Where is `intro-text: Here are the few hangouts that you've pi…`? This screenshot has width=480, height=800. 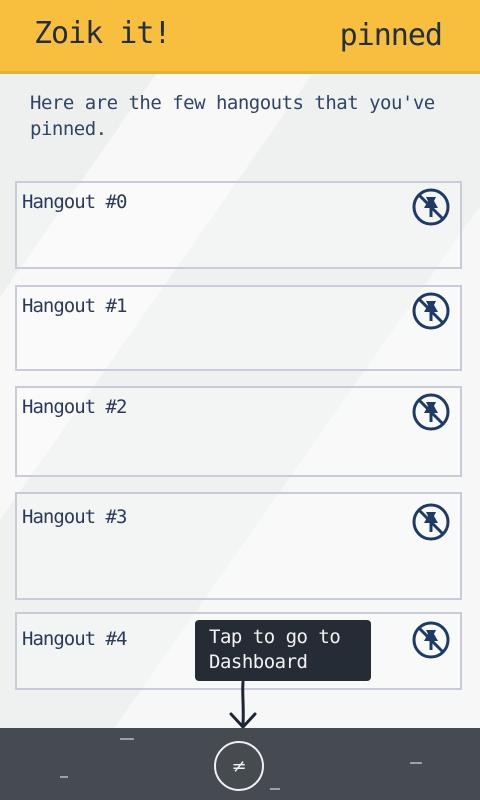
intro-text: Here are the few hangouts that you've pi… is located at coordinates (232, 116).